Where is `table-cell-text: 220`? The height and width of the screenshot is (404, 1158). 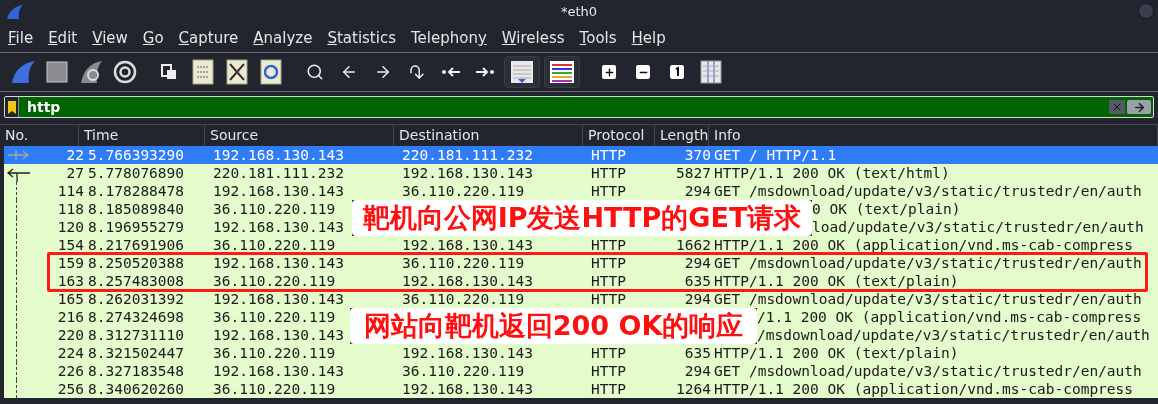
table-cell-text: 220 is located at coordinates (70, 335).